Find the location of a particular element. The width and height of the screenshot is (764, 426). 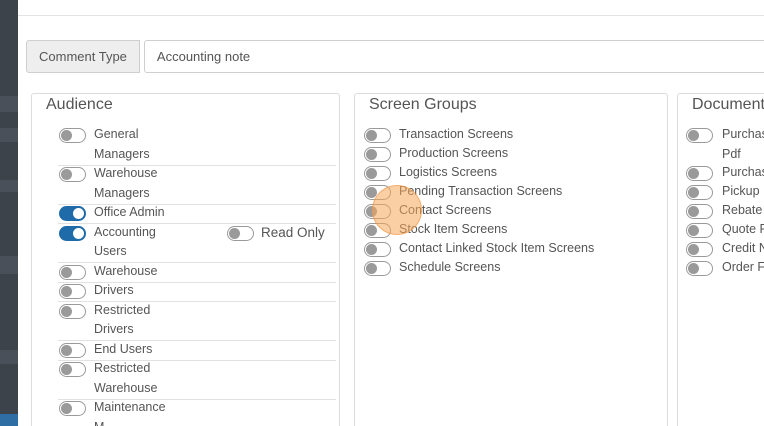

screen-group-label: Contact Screens is located at coordinates (445, 210).